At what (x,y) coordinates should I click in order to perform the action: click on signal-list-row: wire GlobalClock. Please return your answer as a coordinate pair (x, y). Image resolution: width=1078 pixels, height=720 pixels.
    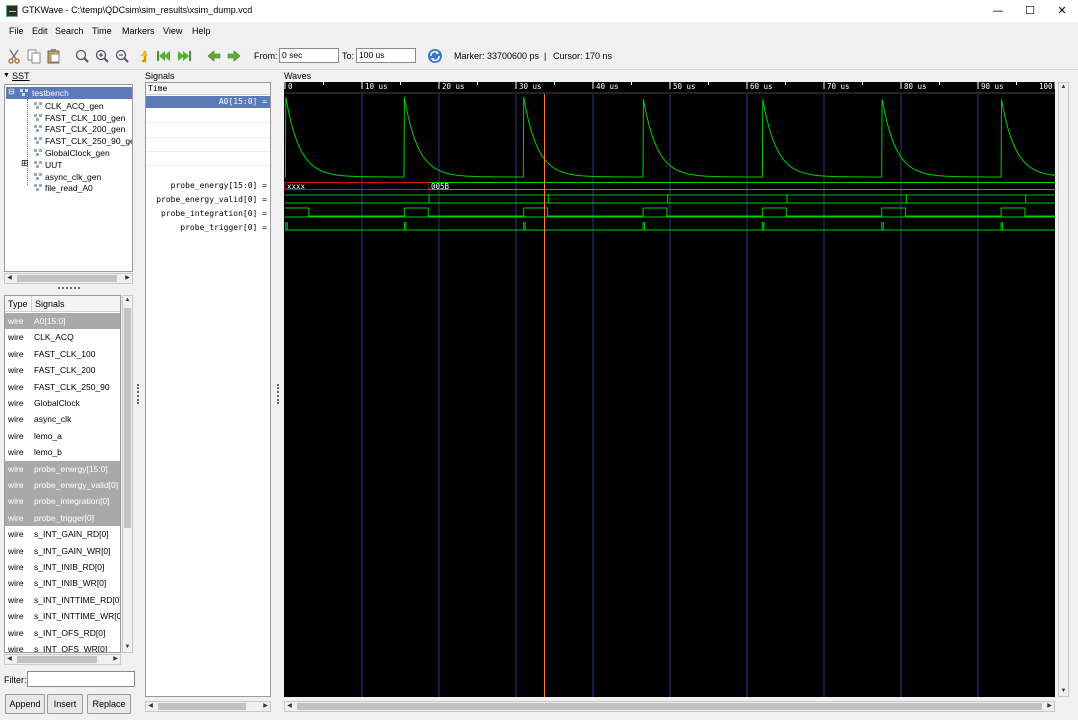
    Looking at the image, I should click on (62, 403).